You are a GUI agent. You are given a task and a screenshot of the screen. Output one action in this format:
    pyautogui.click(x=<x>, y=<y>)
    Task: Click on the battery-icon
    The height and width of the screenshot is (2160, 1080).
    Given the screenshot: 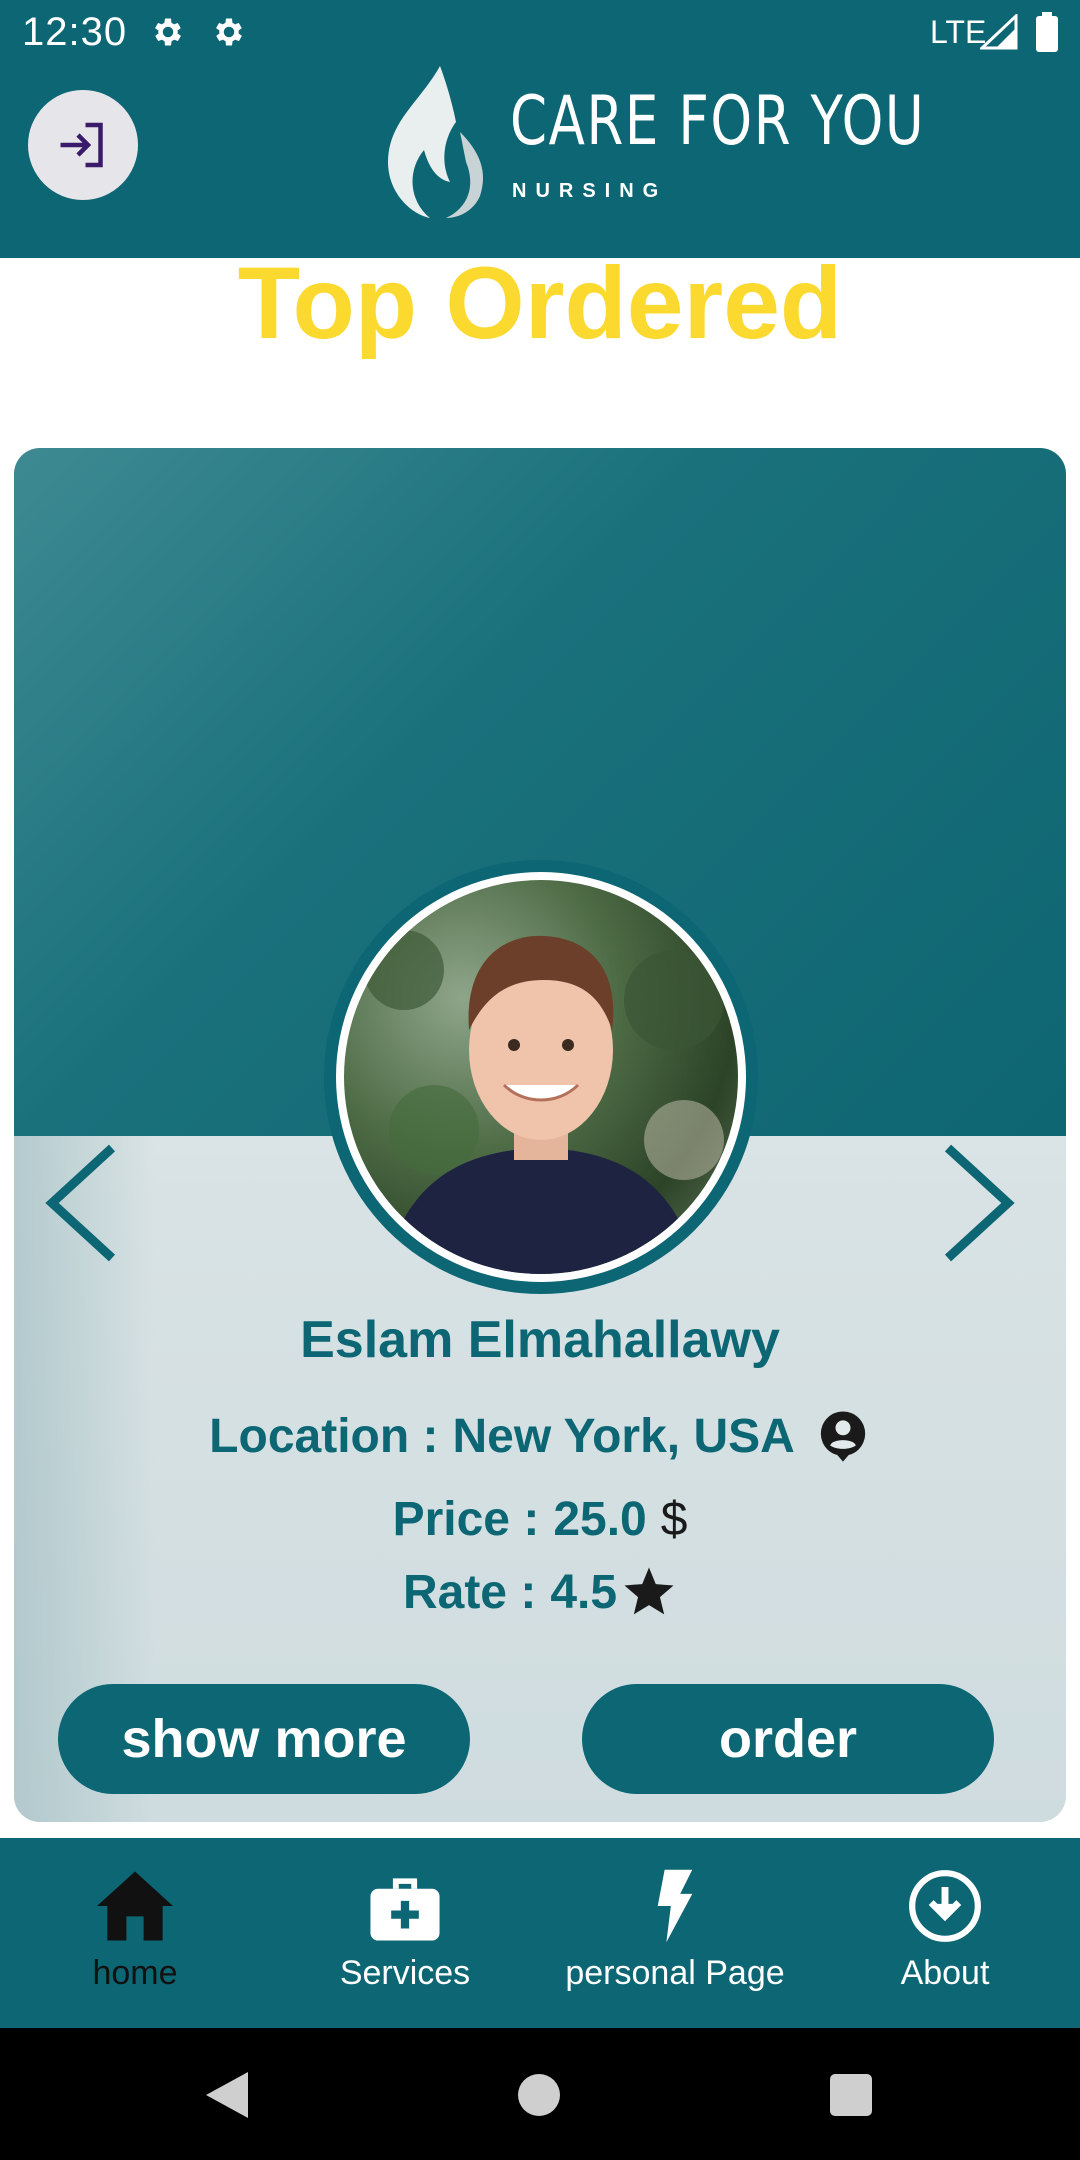 What is the action you would take?
    pyautogui.click(x=1047, y=32)
    